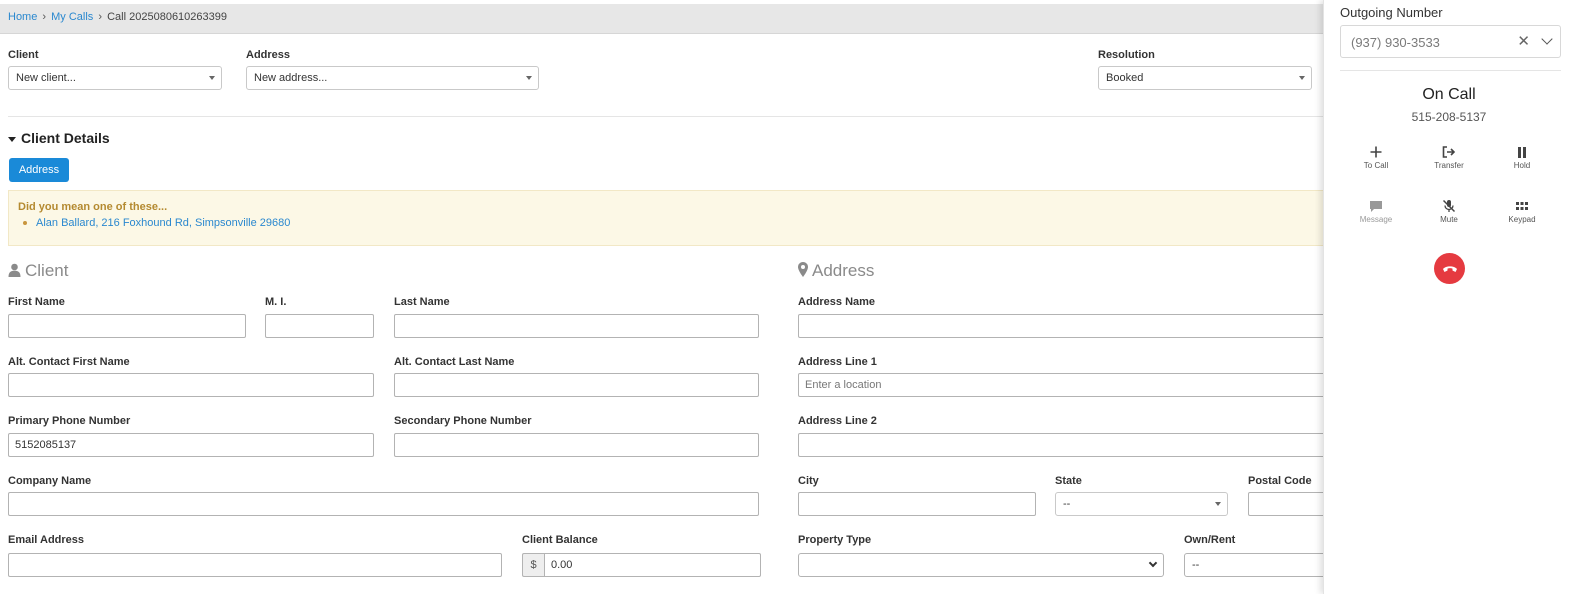  Describe the element at coordinates (319, 326) in the screenshot. I see `middle-initial-input` at that location.